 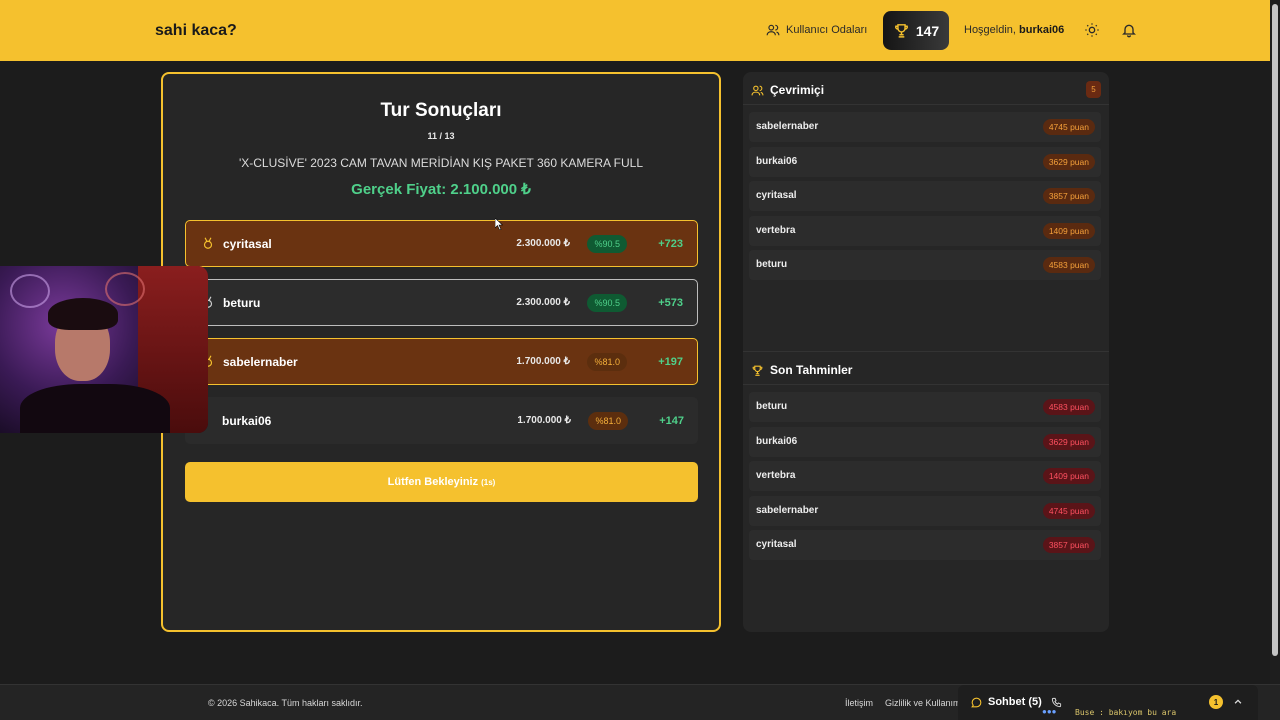 I want to click on round-counter: 11 / 13, so click(x=441, y=136).